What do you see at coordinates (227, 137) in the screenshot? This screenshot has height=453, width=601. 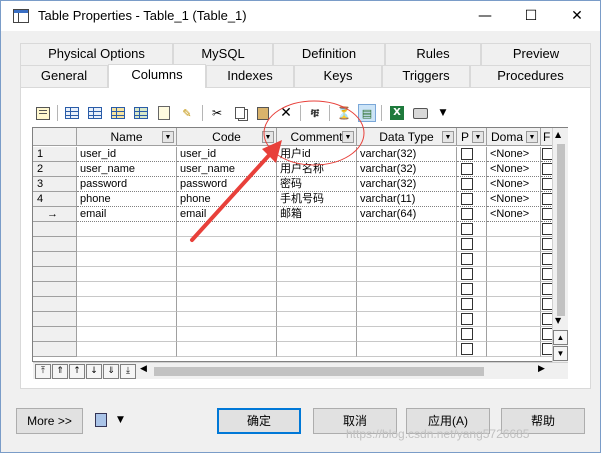 I see `column-header-code: Code ▼` at bounding box center [227, 137].